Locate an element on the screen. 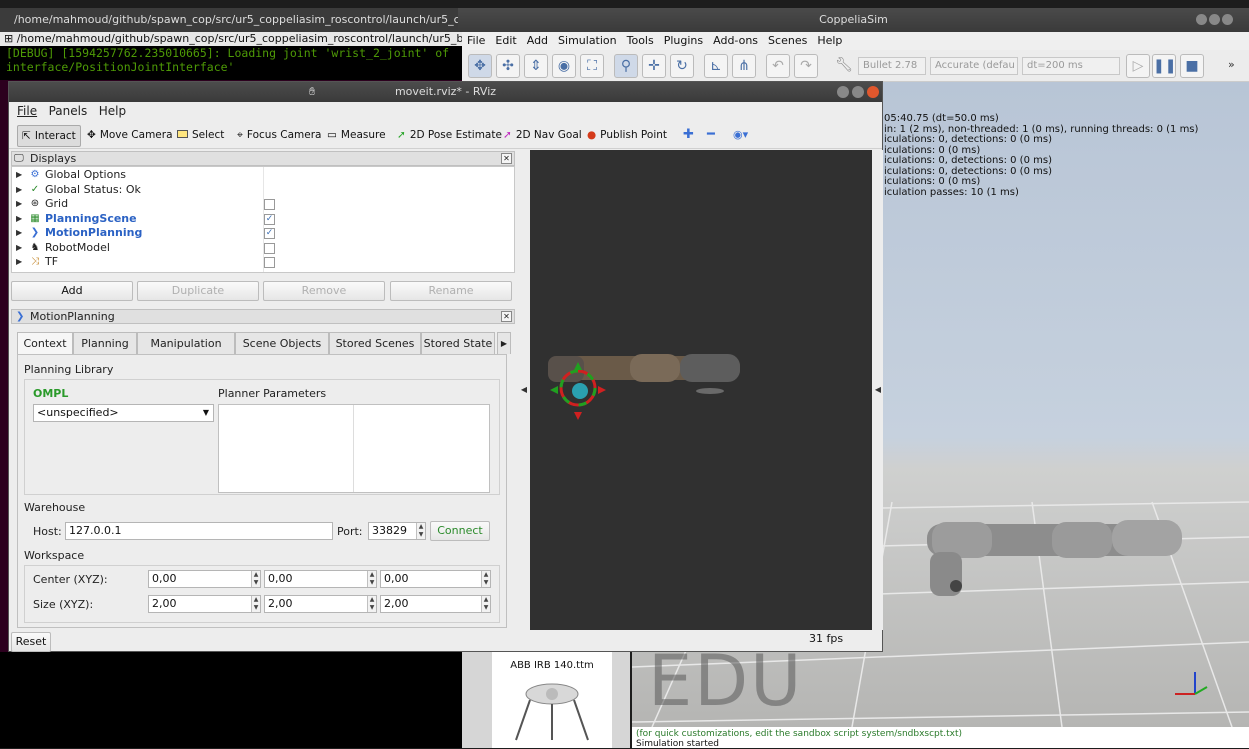 Image resolution: width=1249 pixels, height=749 pixels. display-planning-scene: ▶ ▦ PlanningScene ✓ is located at coordinates (263, 219).